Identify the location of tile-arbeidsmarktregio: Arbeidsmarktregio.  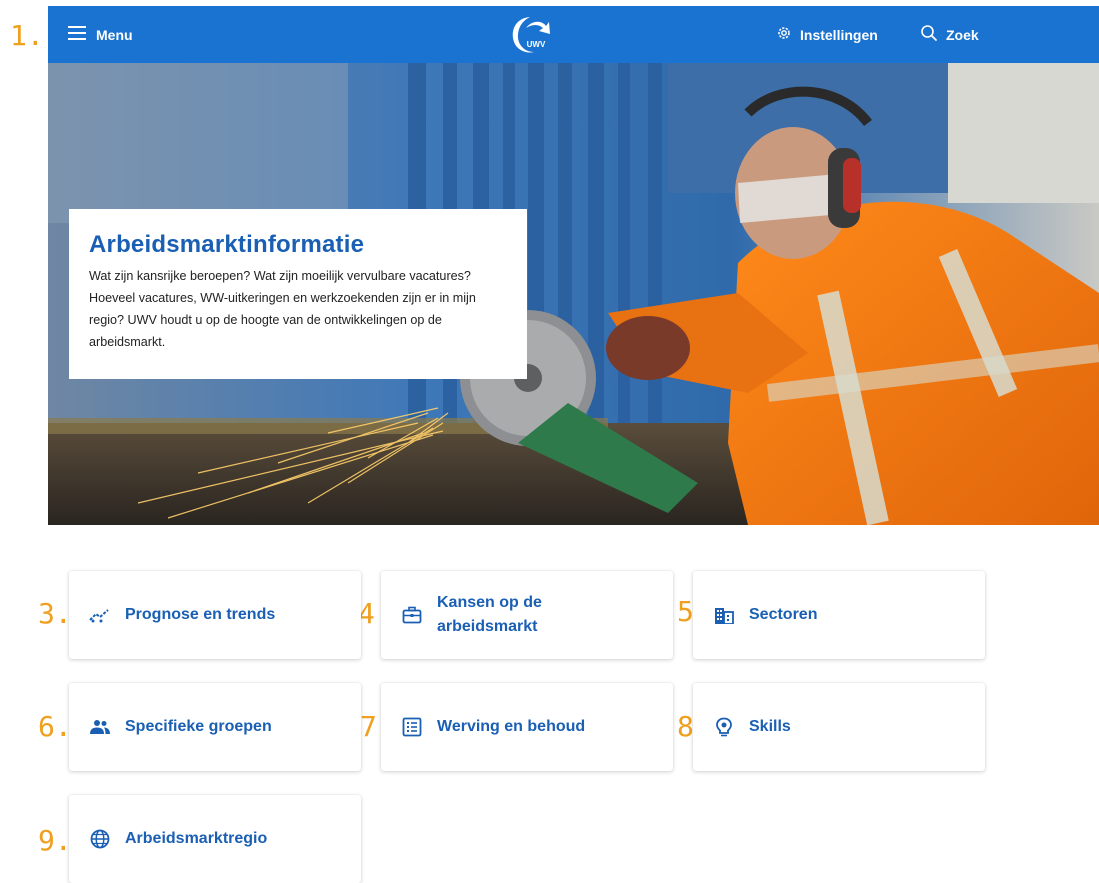
(215, 839).